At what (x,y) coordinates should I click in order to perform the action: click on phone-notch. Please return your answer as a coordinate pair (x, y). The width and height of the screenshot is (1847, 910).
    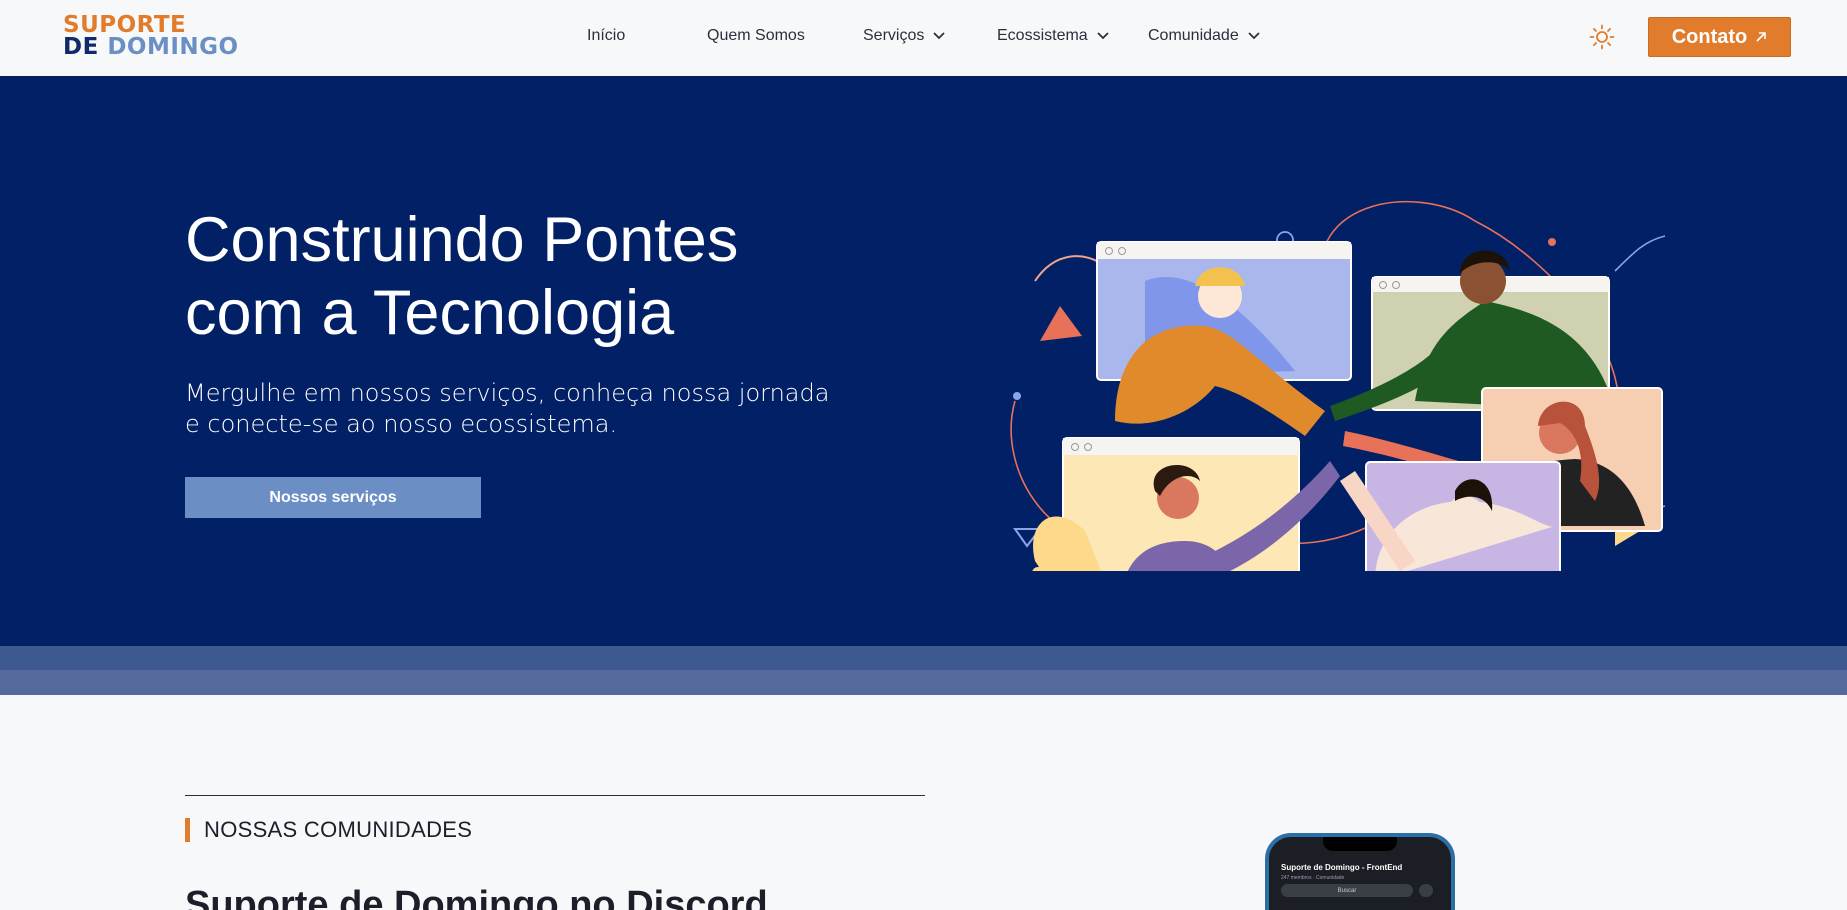
    Looking at the image, I should click on (1360, 844).